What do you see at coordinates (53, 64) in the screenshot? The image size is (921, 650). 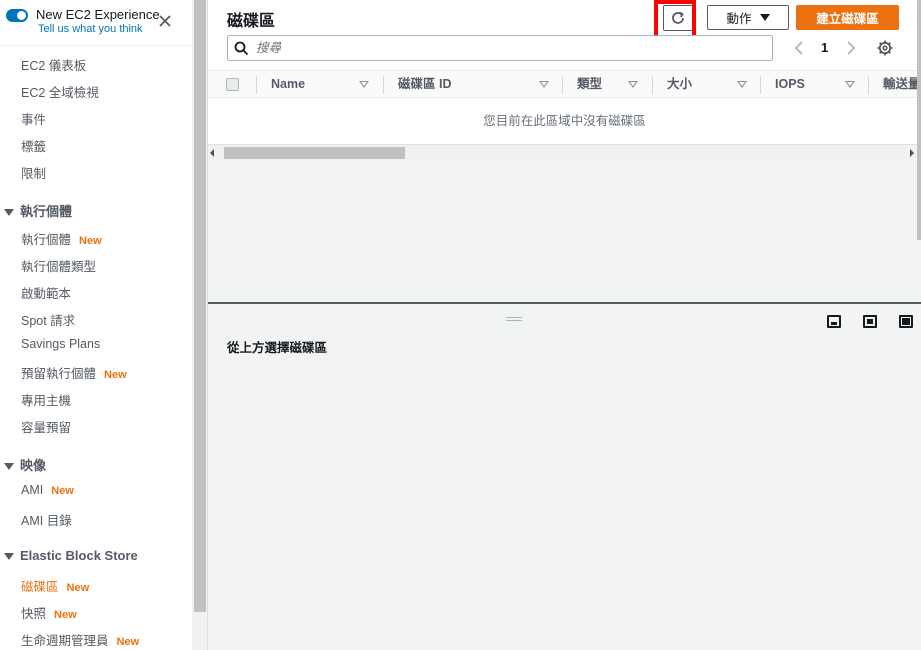 I see `sidebar-item-ec2-dashboard: EC2 儀表板` at bounding box center [53, 64].